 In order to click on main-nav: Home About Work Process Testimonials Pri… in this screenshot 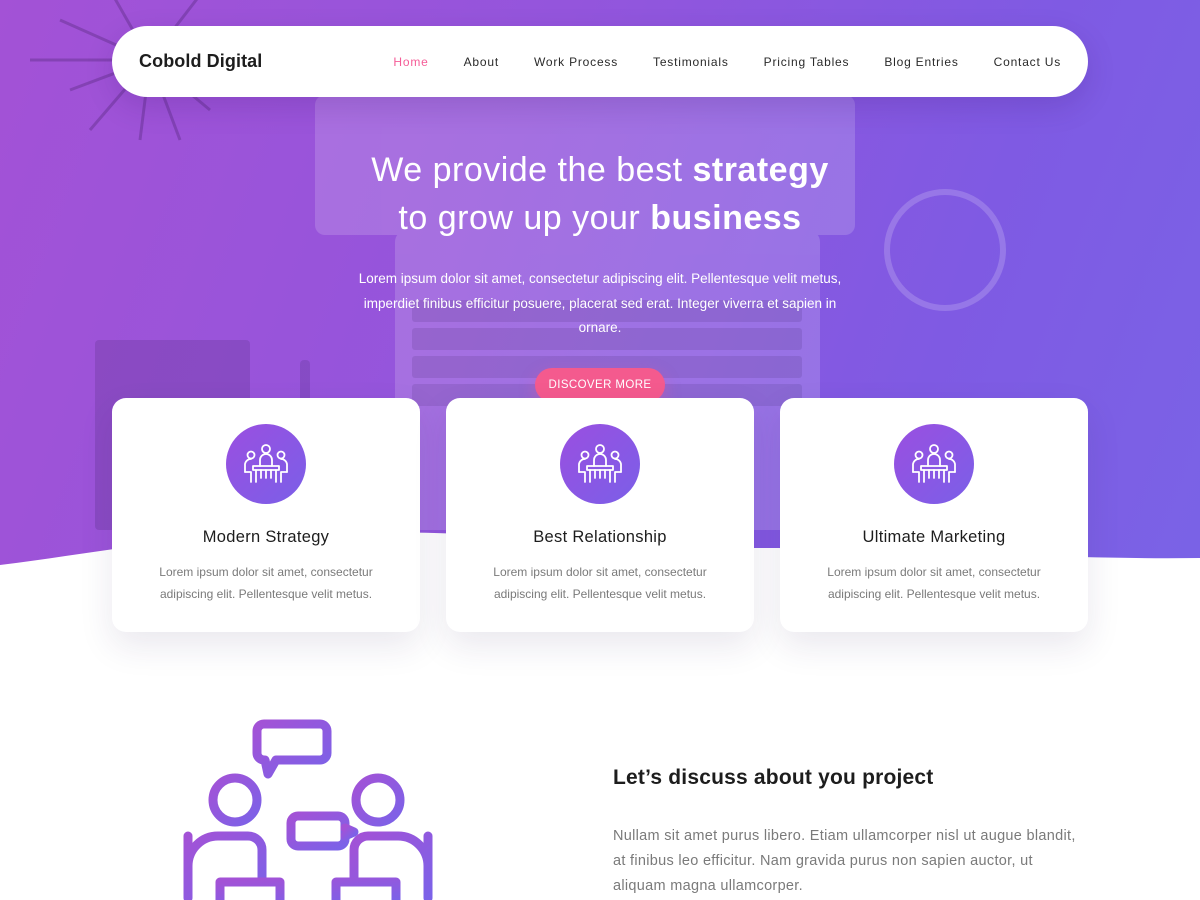, I will do `click(709, 62)`.